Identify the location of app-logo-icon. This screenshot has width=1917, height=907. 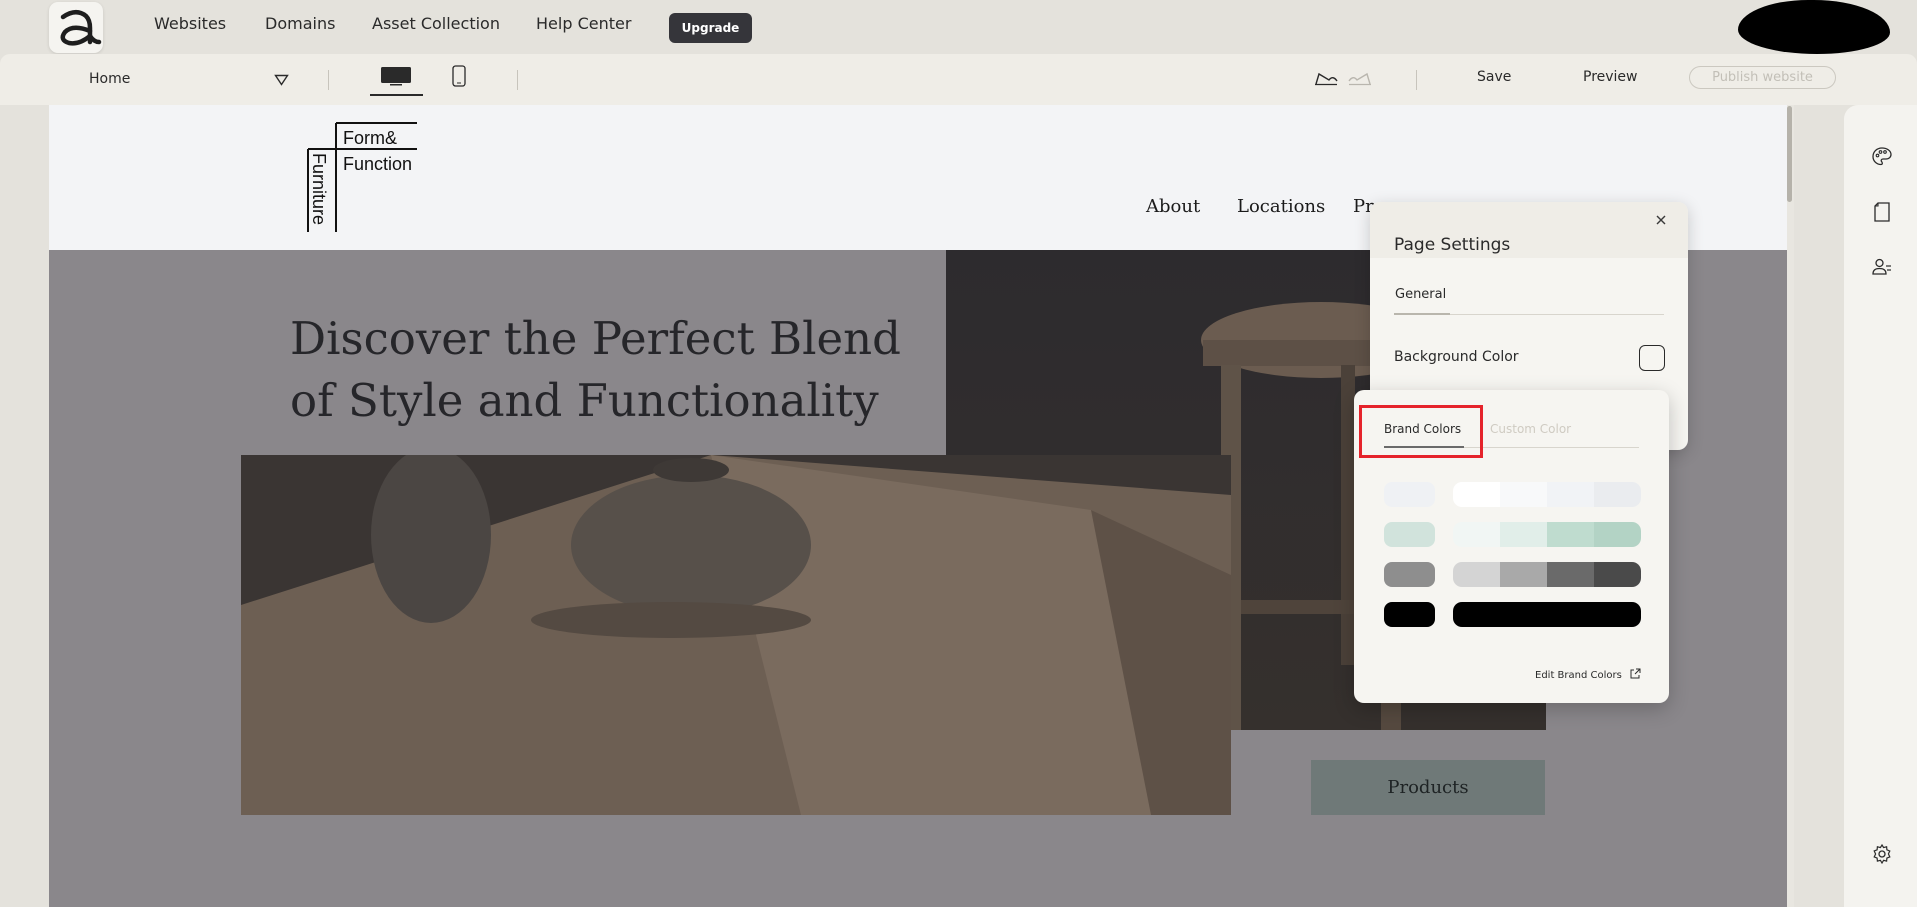
(81, 28).